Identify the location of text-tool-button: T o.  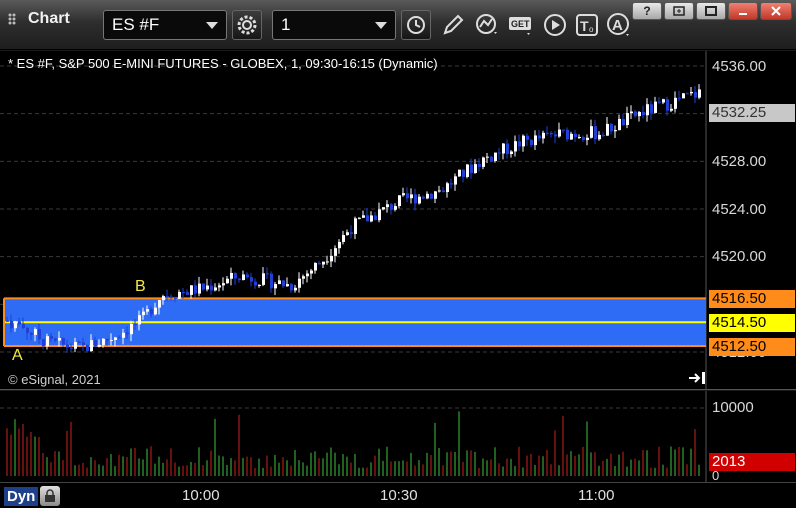
(587, 25).